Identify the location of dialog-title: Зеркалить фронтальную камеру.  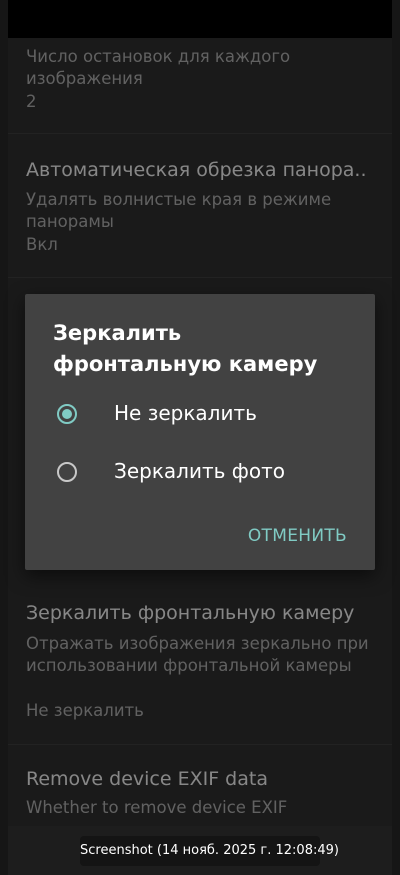
(185, 348).